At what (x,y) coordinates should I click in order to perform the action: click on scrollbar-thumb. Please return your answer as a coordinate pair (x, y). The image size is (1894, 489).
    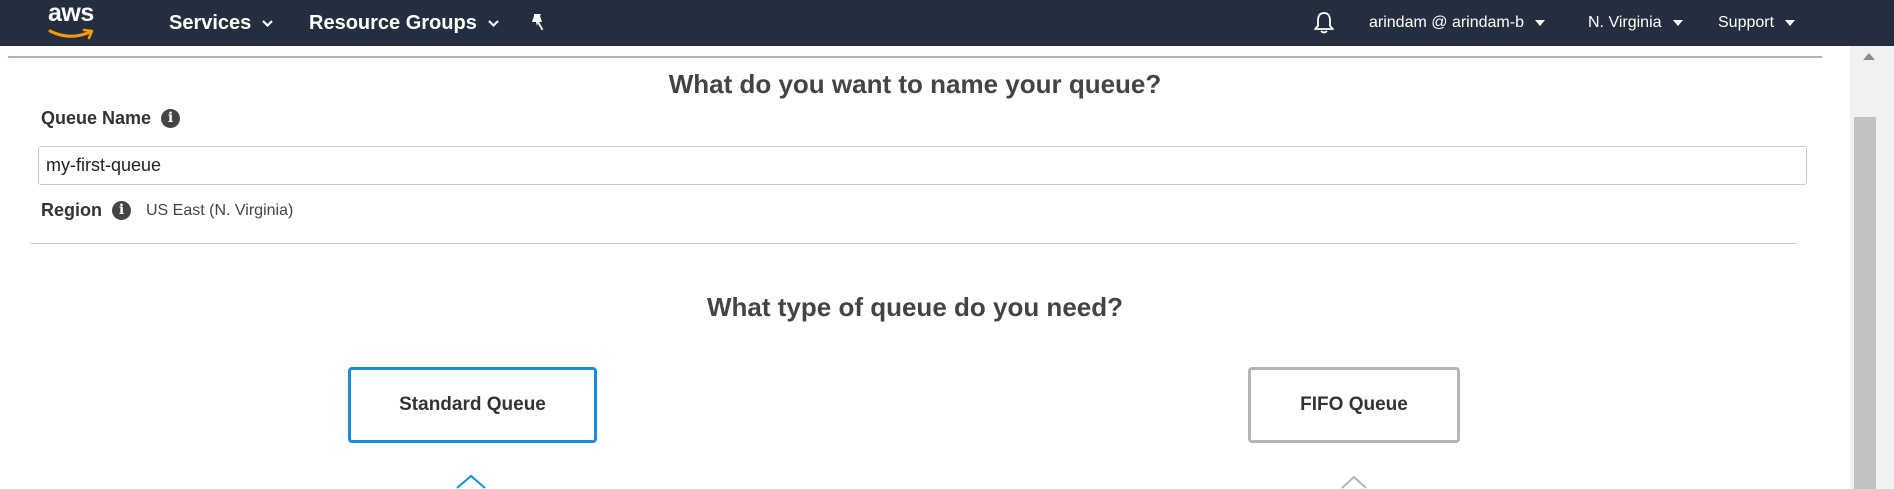
    Looking at the image, I should click on (1865, 303).